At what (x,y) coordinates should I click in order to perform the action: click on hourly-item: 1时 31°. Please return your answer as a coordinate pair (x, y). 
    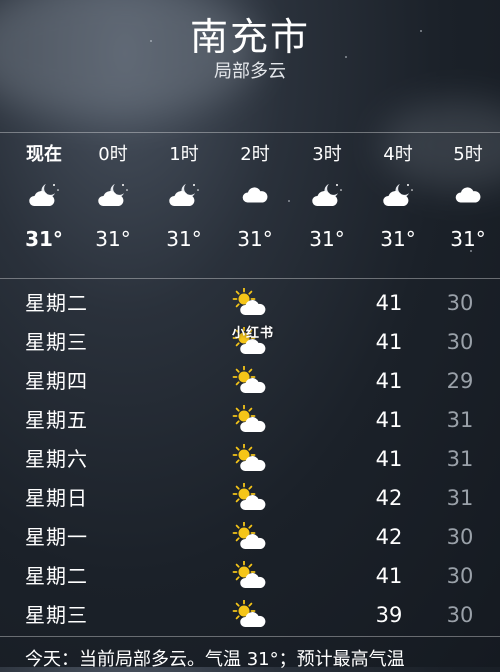
    Looking at the image, I should click on (184, 197).